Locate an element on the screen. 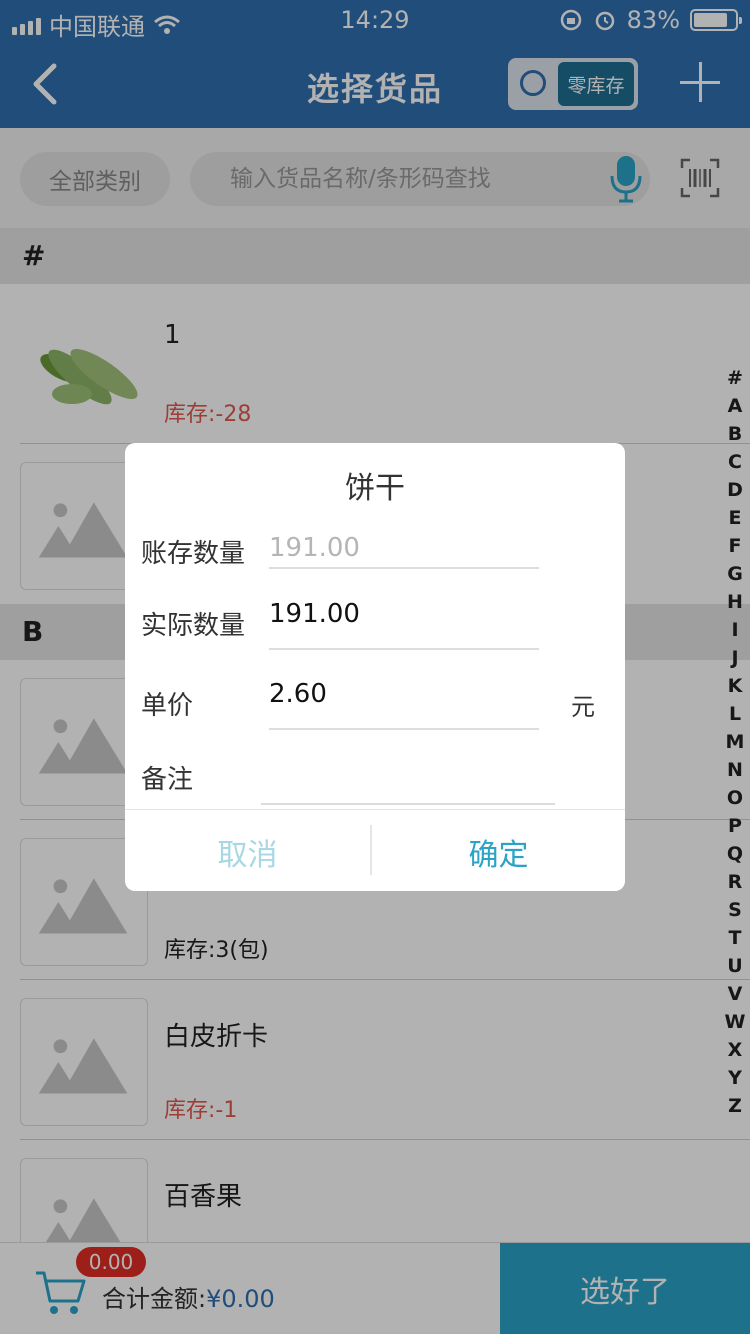 The image size is (750, 1334). book-qty-label: 账存数量 is located at coordinates (193, 554).